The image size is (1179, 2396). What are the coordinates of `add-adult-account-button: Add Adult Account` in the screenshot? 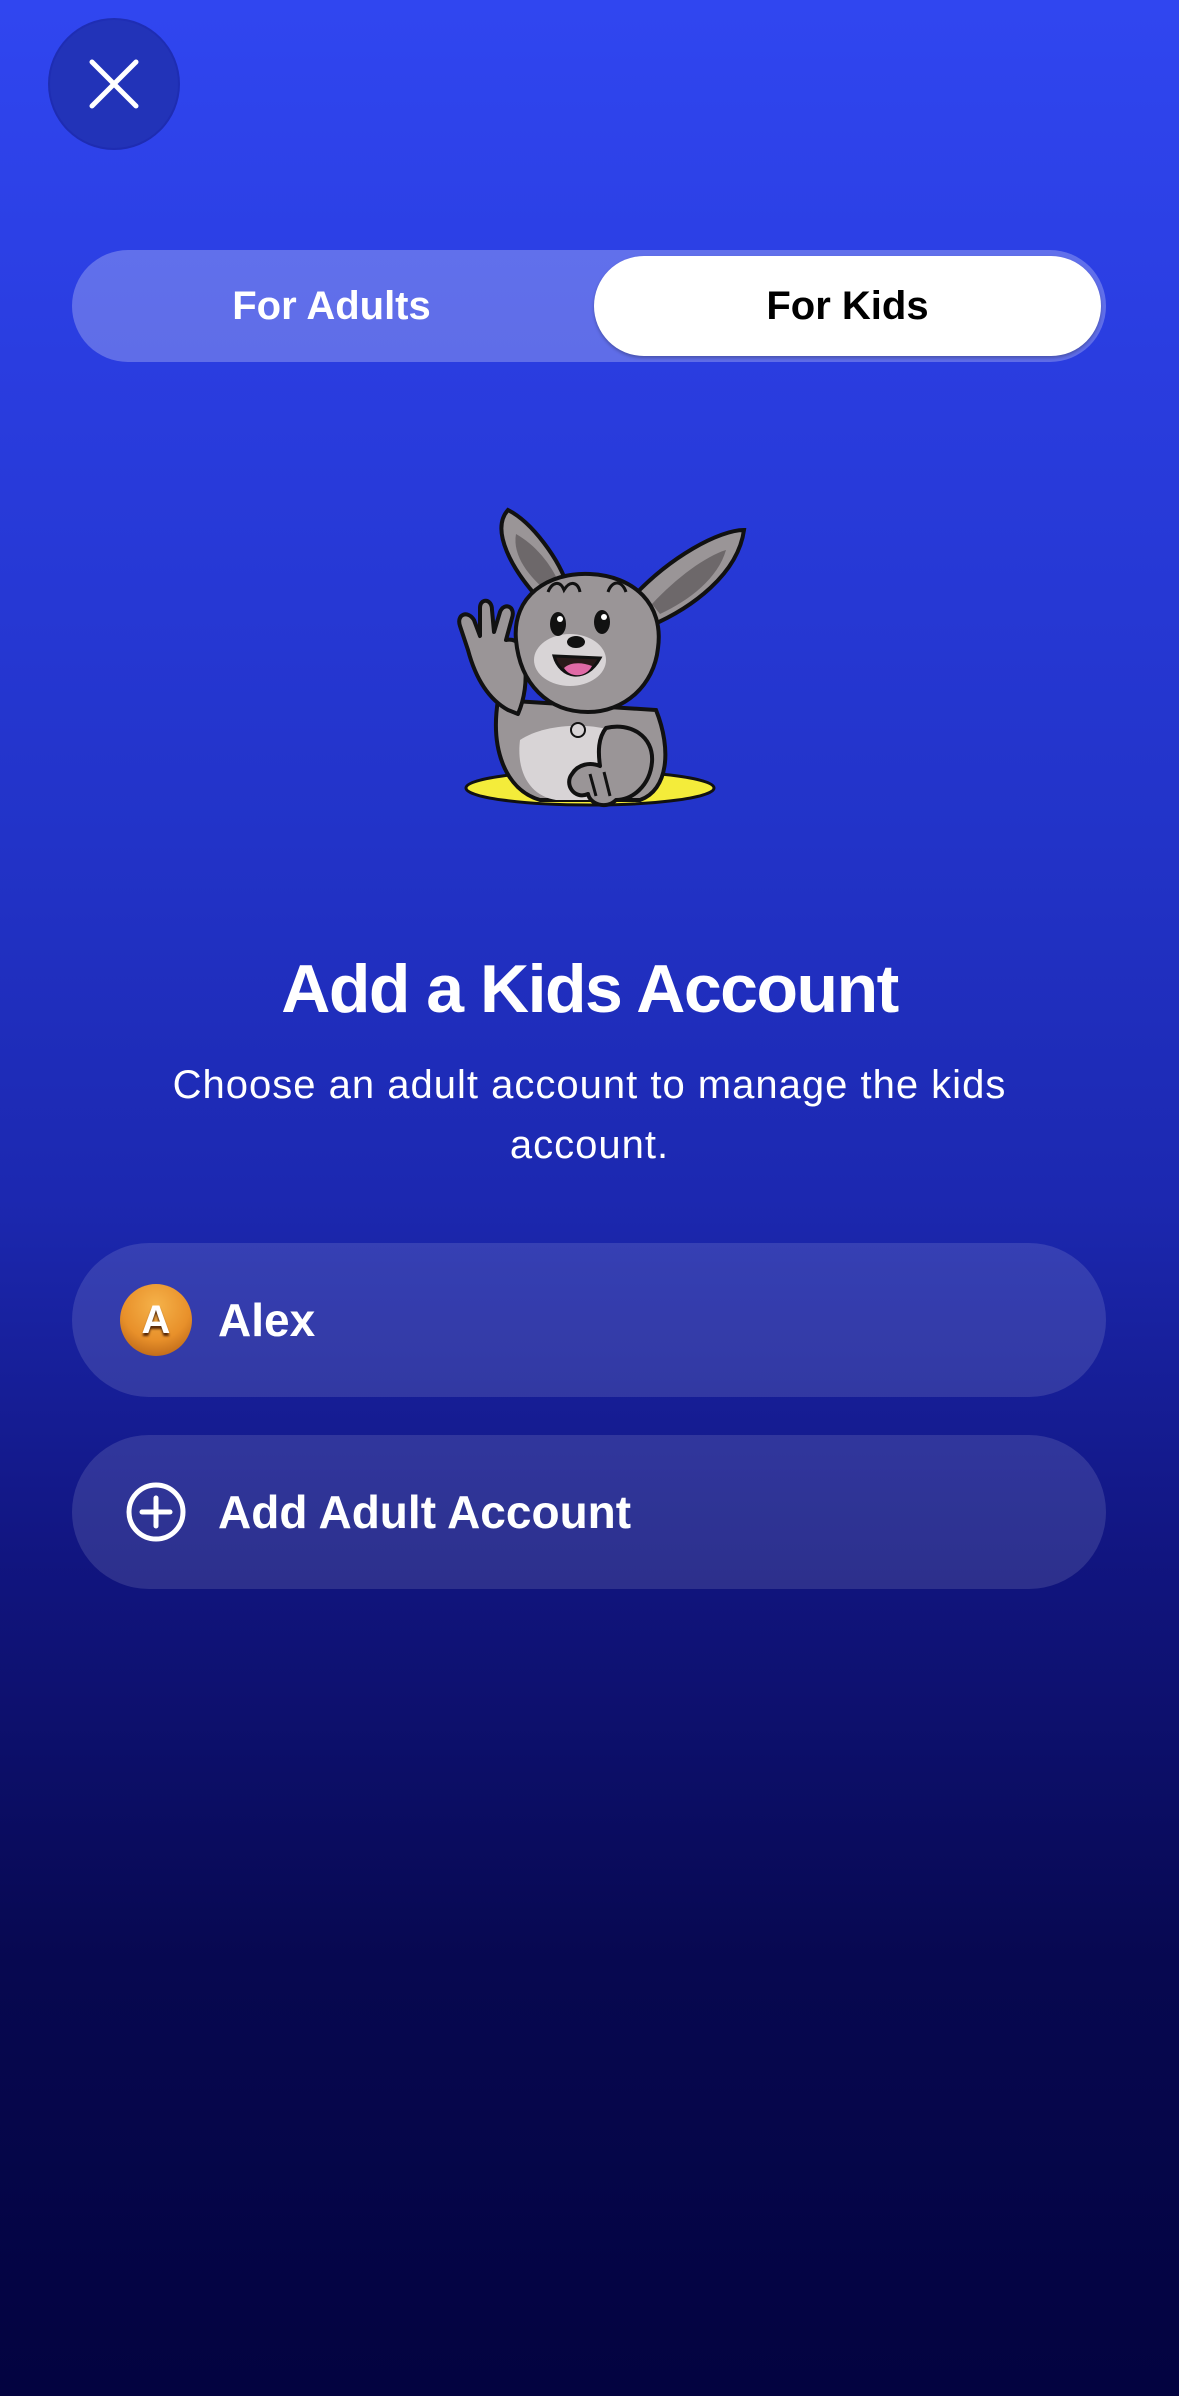 It's located at (589, 1512).